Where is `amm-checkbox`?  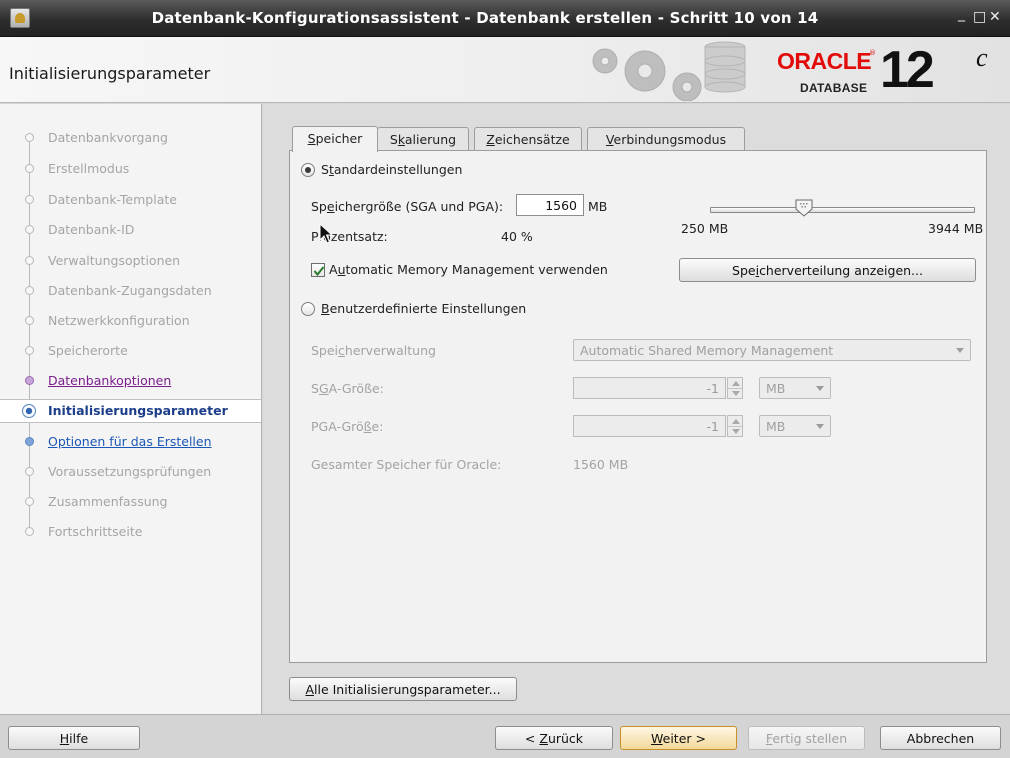
amm-checkbox is located at coordinates (318, 270).